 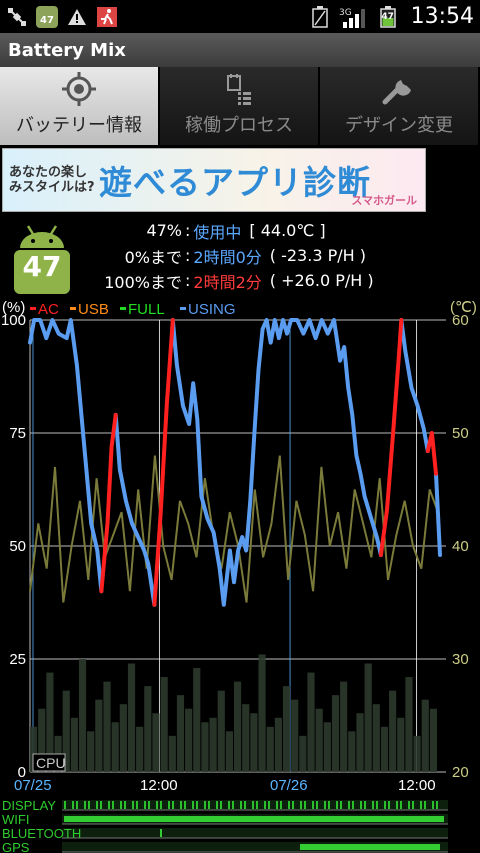 I want to click on left-axis-ticks: 1007550250, so click(x=13, y=546).